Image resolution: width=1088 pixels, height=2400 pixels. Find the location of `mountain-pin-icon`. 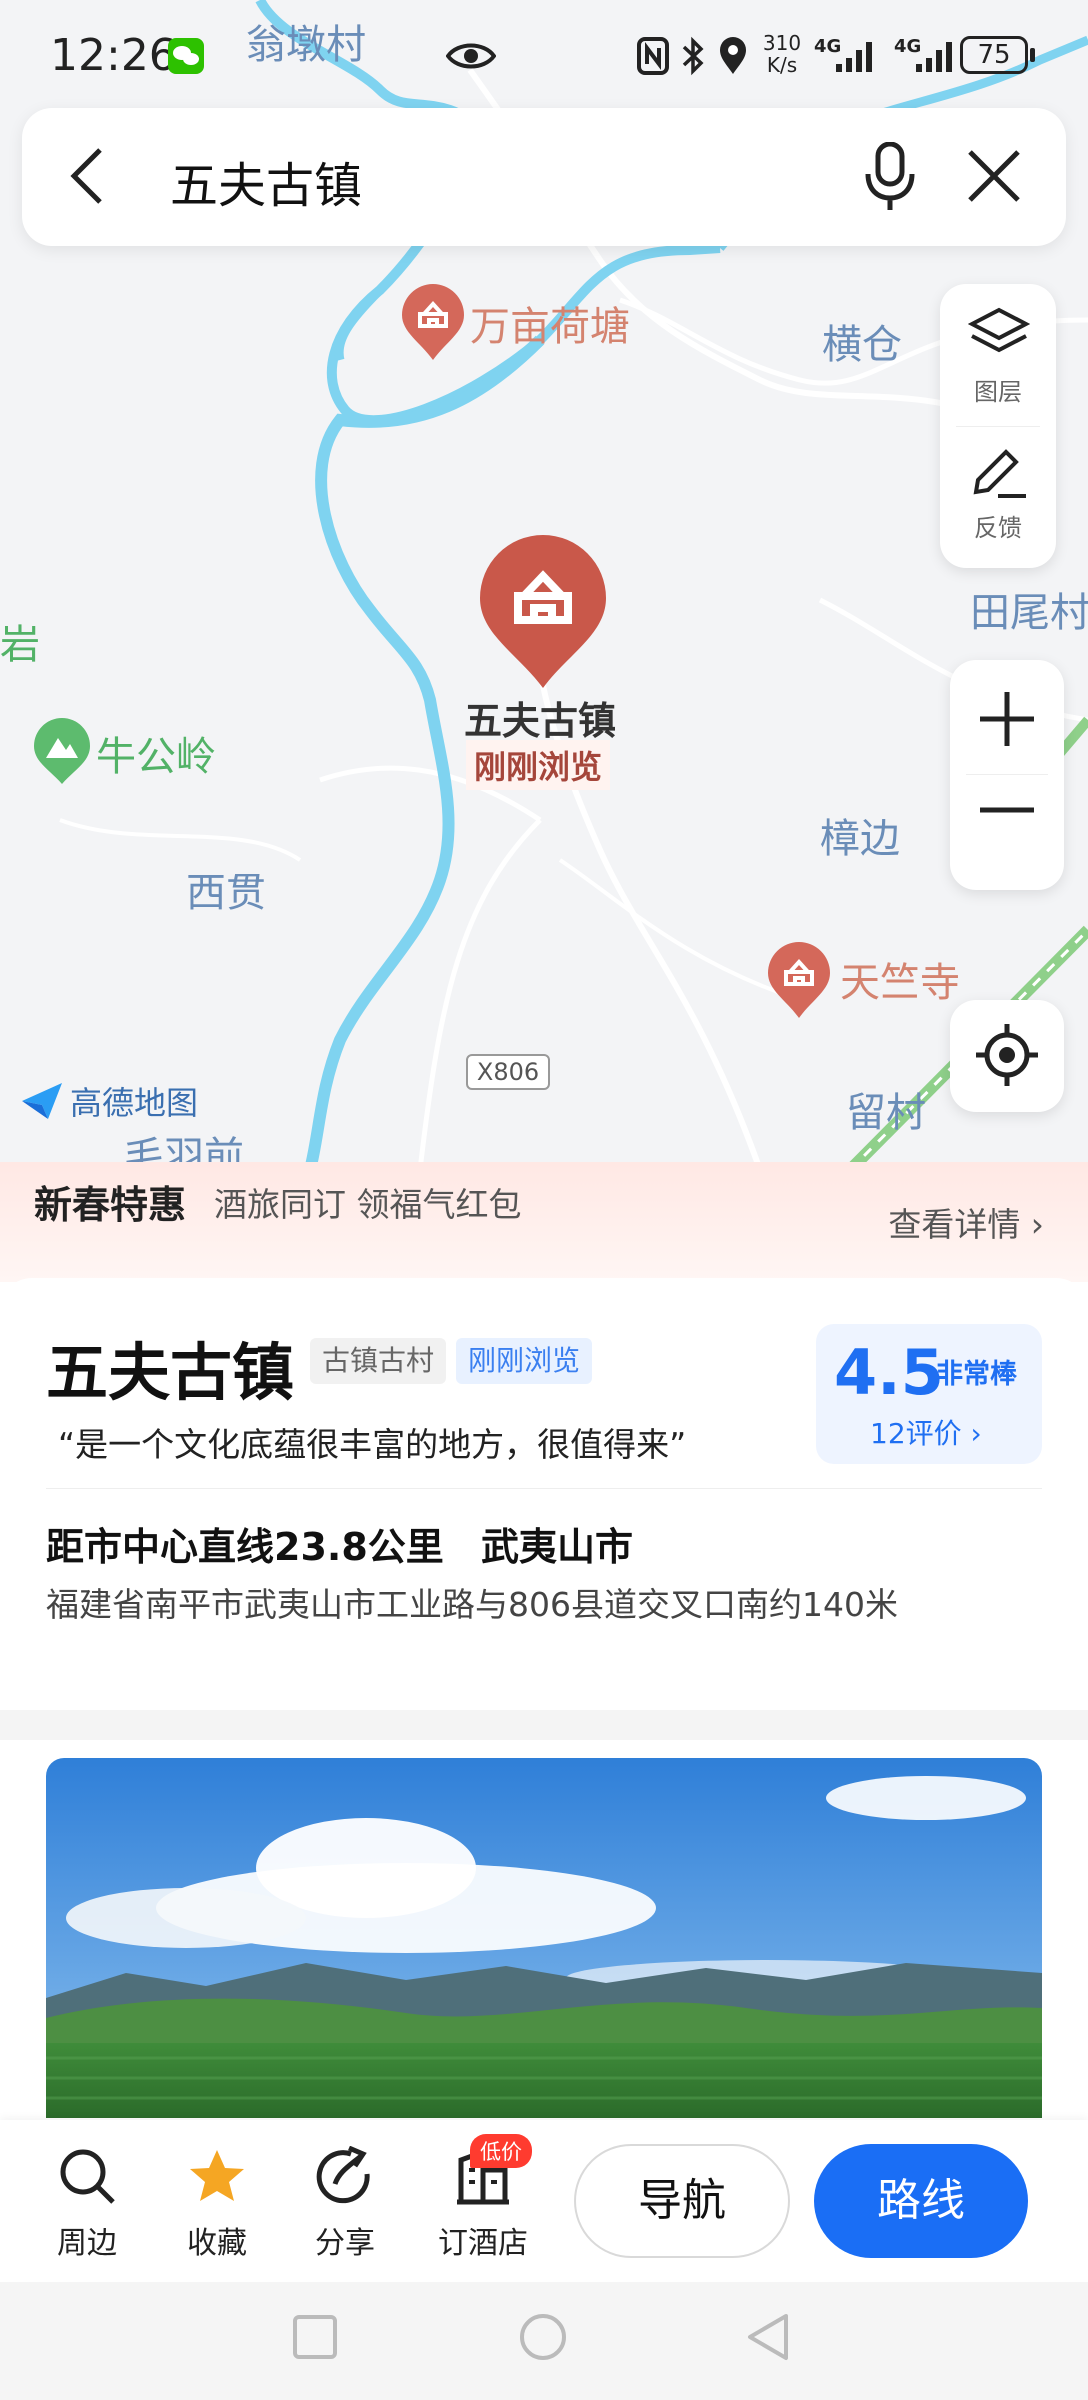

mountain-pin-icon is located at coordinates (62, 751).